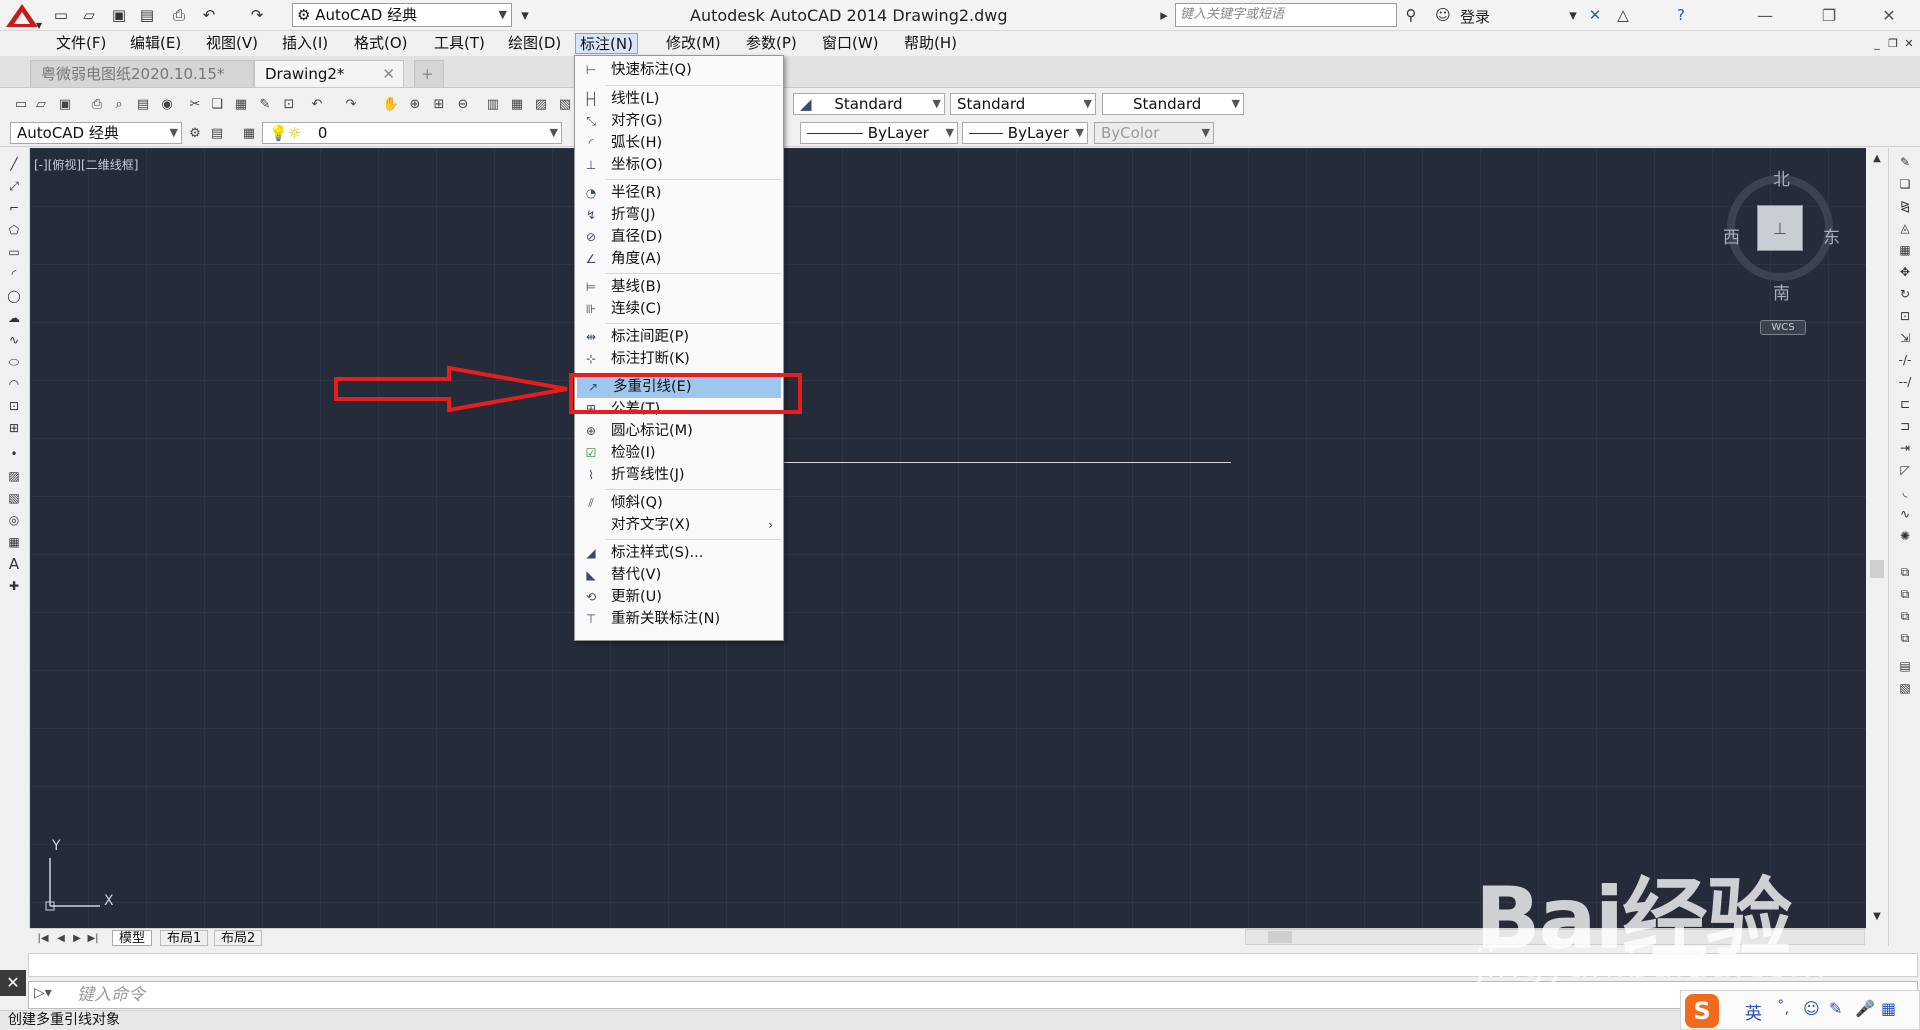 Image resolution: width=1920 pixels, height=1030 pixels. Describe the element at coordinates (1829, 15) in the screenshot. I see `restore-button: ❐` at that location.